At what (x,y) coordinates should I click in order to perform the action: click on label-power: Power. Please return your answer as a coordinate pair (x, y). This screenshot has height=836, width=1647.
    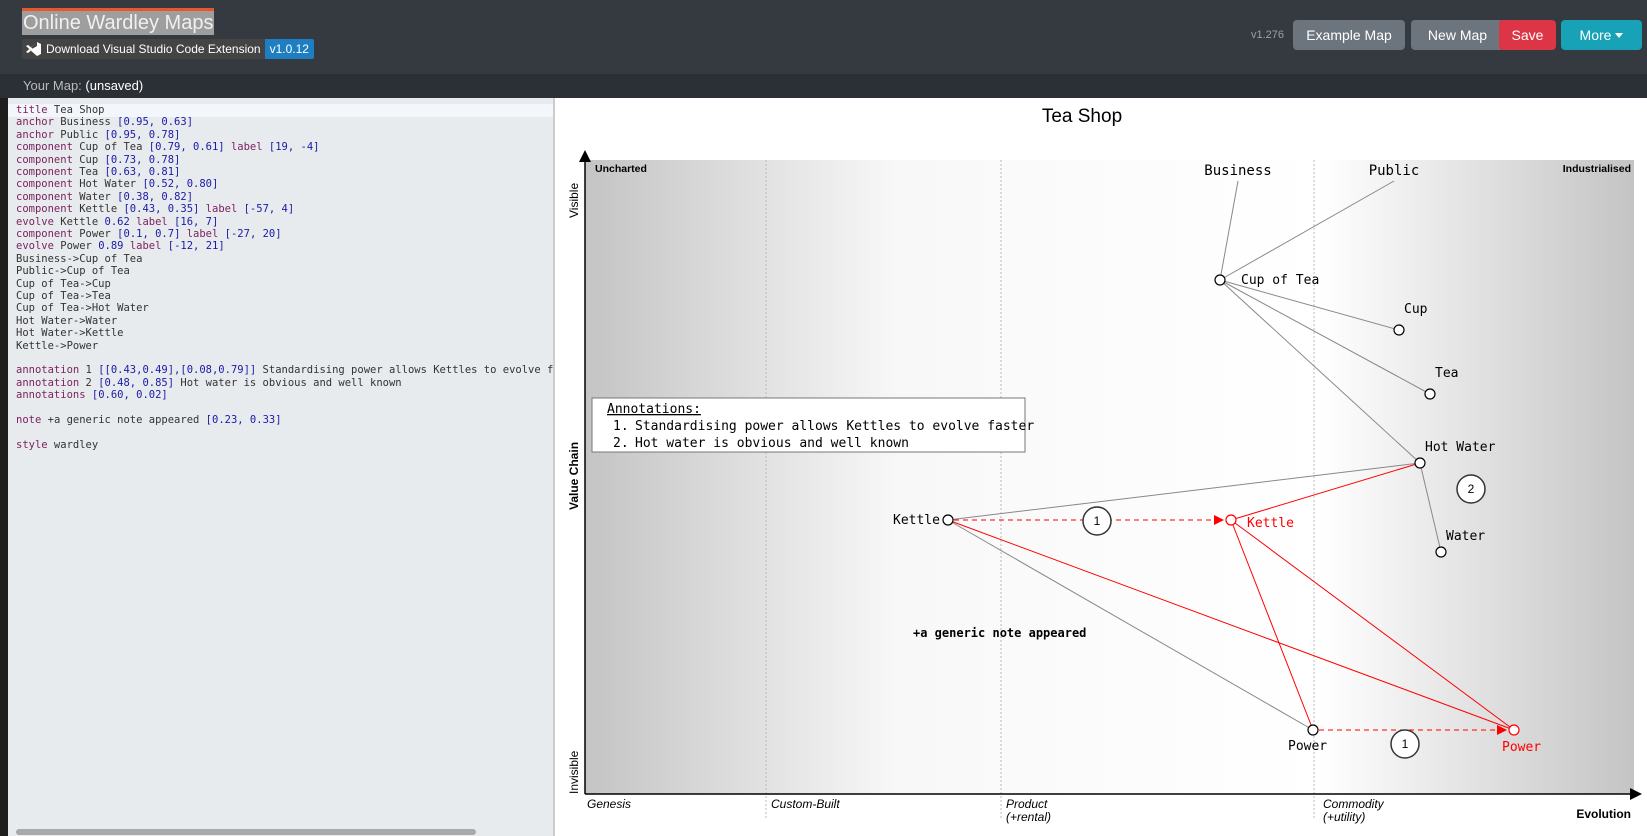
    Looking at the image, I should click on (1307, 746).